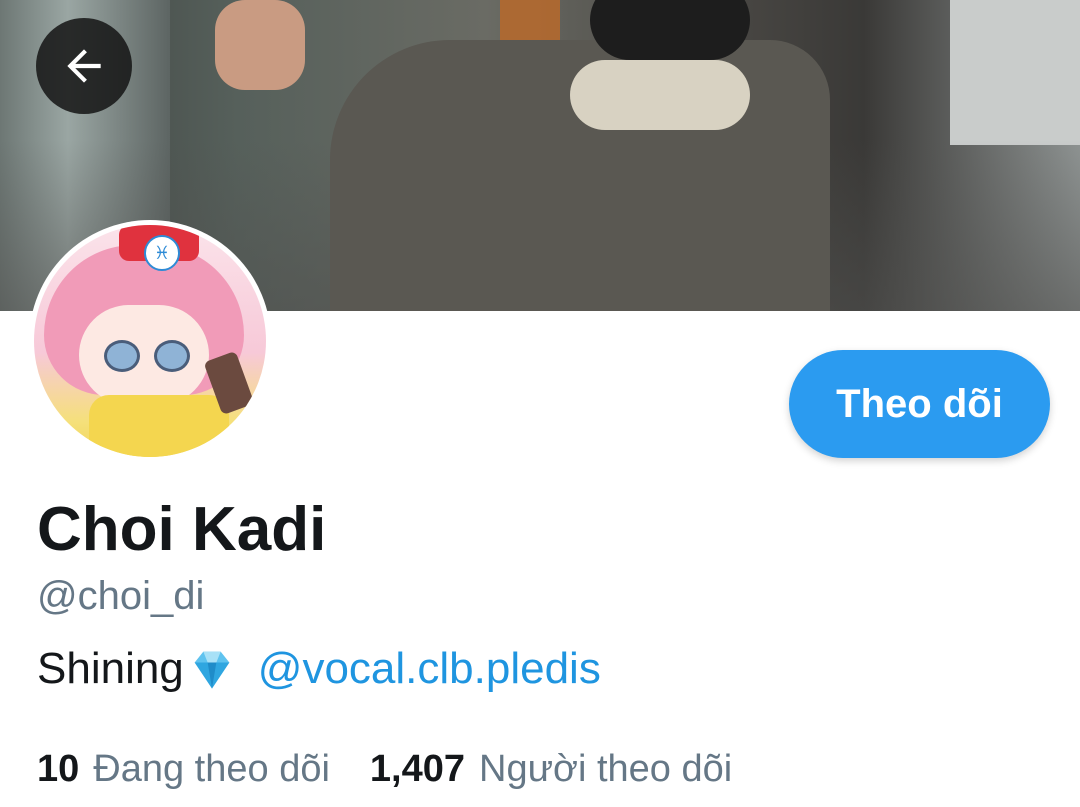 This screenshot has width=1080, height=807. What do you see at coordinates (417, 769) in the screenshot?
I see `followers-count: 1,407` at bounding box center [417, 769].